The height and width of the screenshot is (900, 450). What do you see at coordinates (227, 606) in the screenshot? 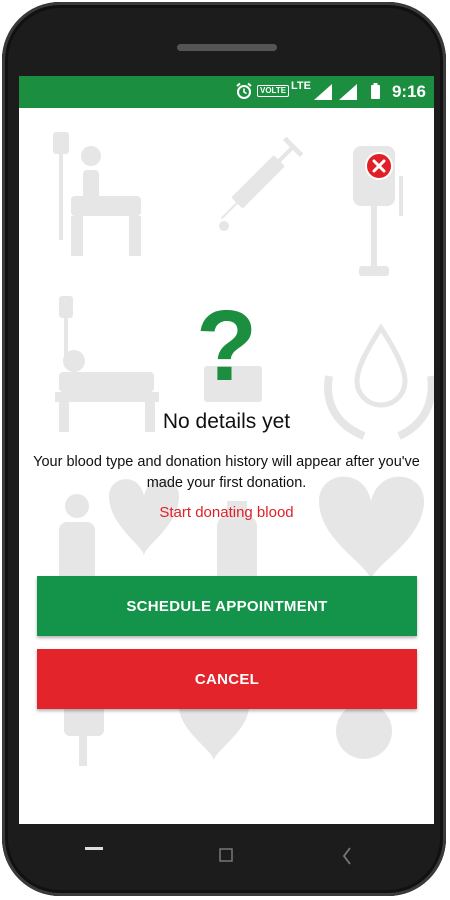
I see `schedule-appointment-button: SCHEDULE APPOINTMENT` at bounding box center [227, 606].